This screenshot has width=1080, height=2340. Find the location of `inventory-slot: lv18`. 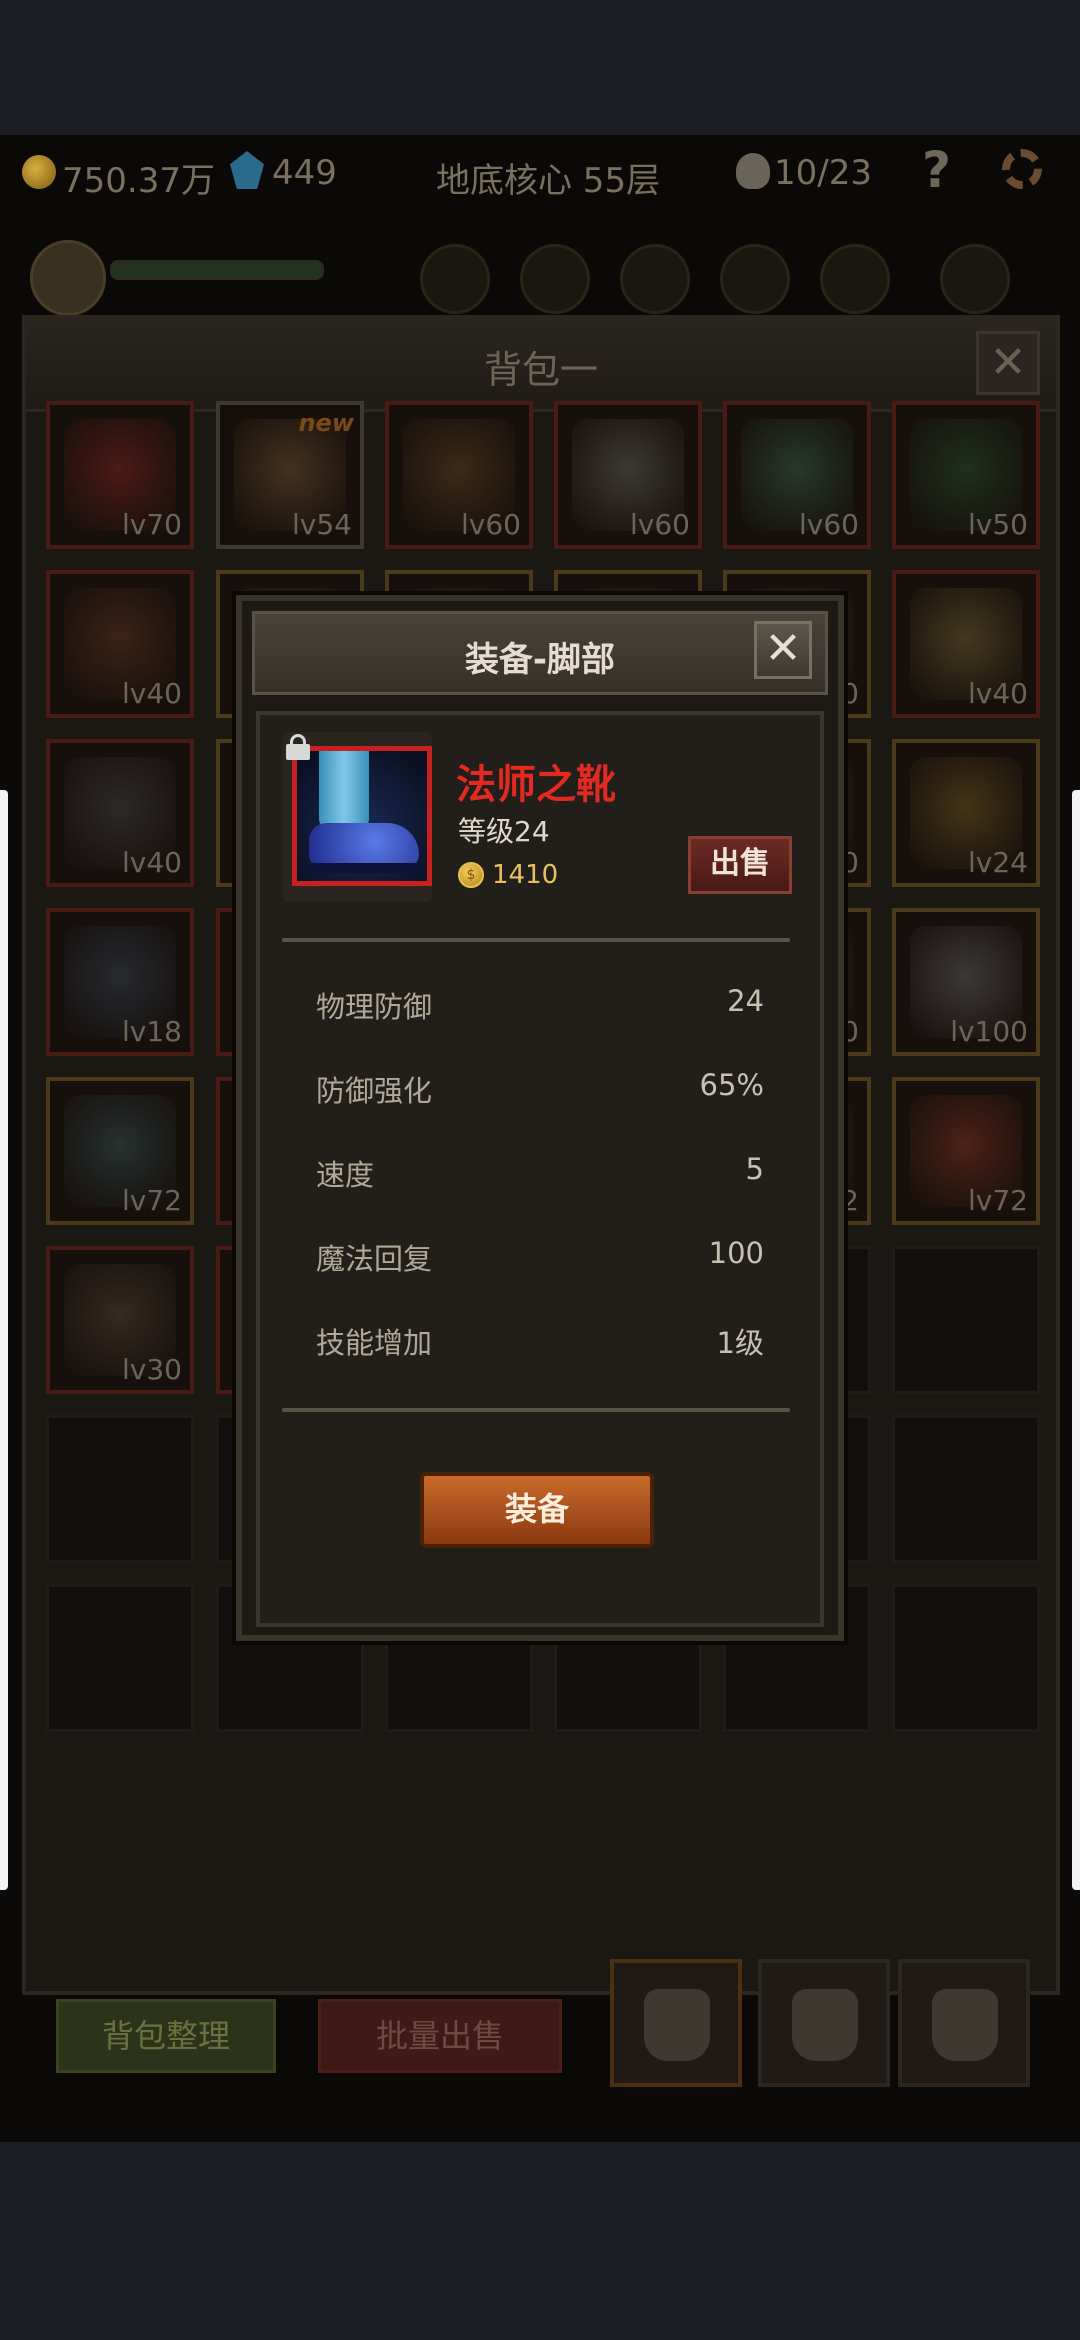

inventory-slot: lv18 is located at coordinates (120, 982).